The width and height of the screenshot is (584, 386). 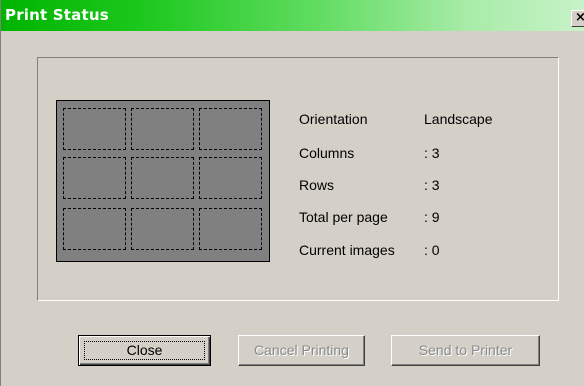 I want to click on rows-value: : 3, so click(x=432, y=185).